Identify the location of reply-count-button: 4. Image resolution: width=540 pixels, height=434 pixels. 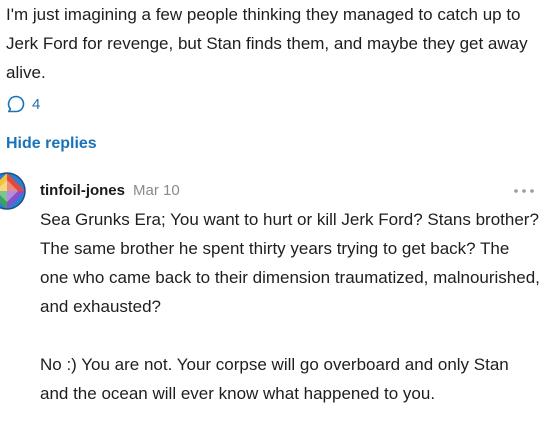
(23, 104).